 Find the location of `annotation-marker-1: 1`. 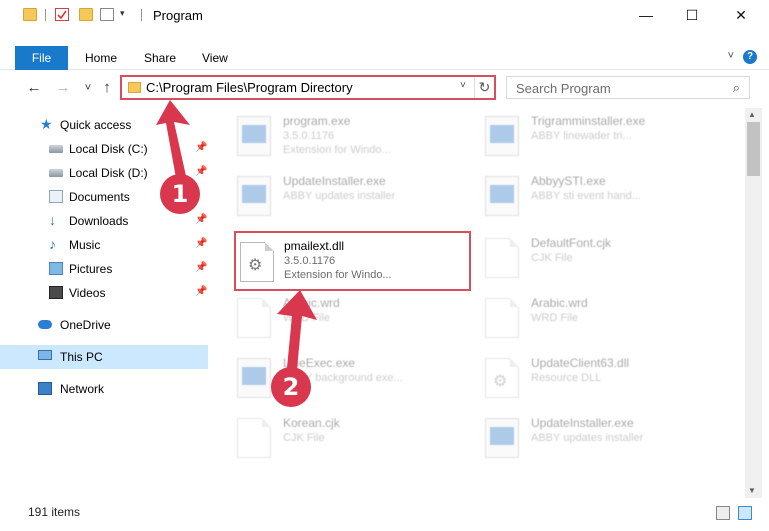

annotation-marker-1: 1 is located at coordinates (180, 194).